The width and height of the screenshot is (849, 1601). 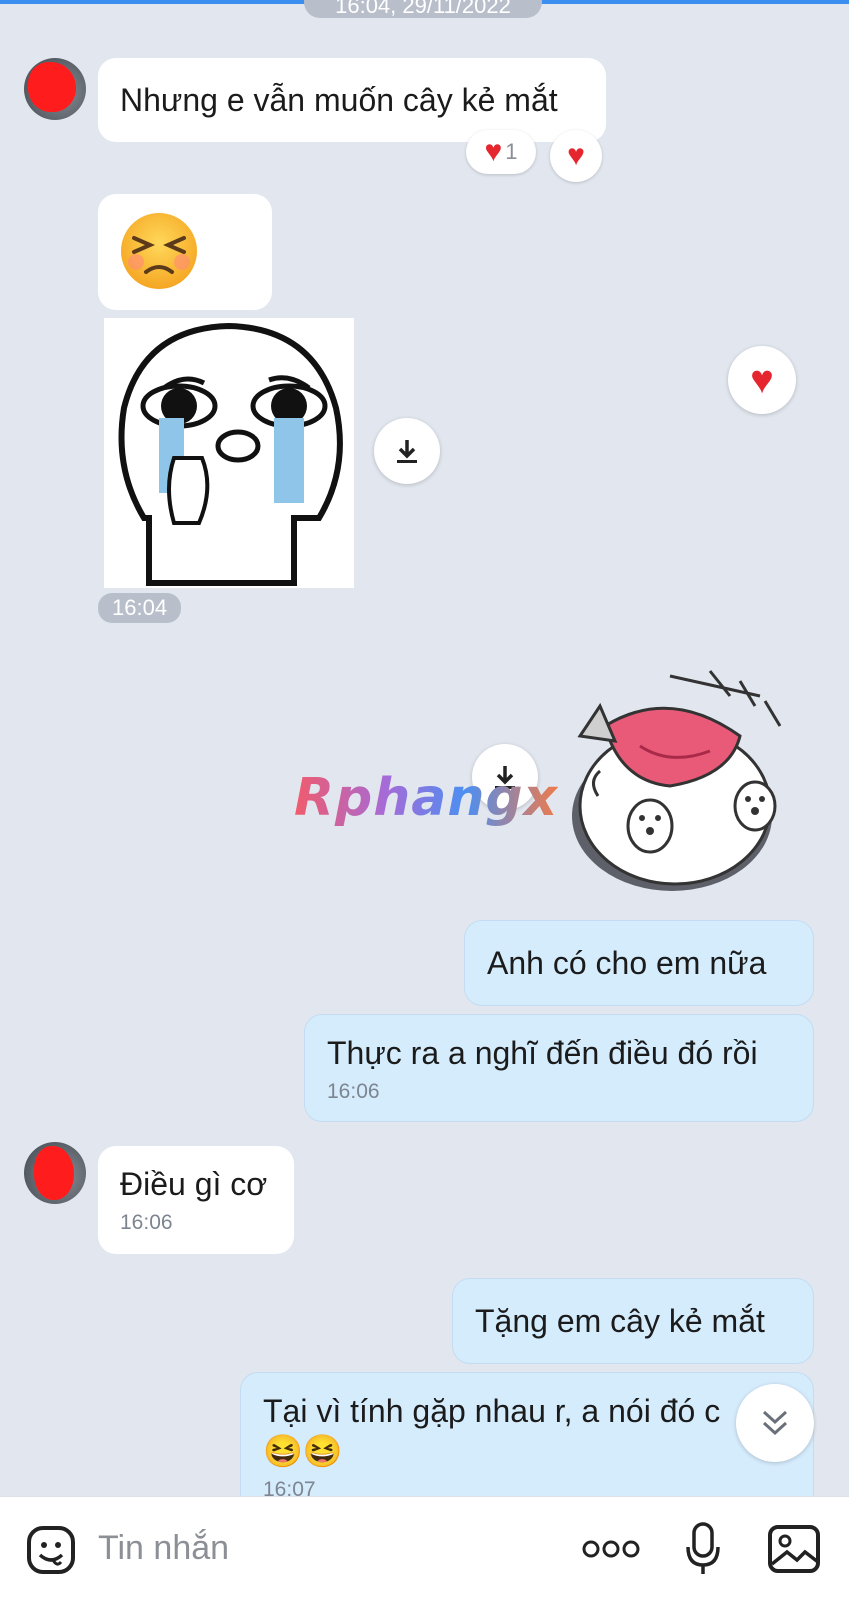 I want to click on message-text: Anh có cho em nữa, so click(x=627, y=963).